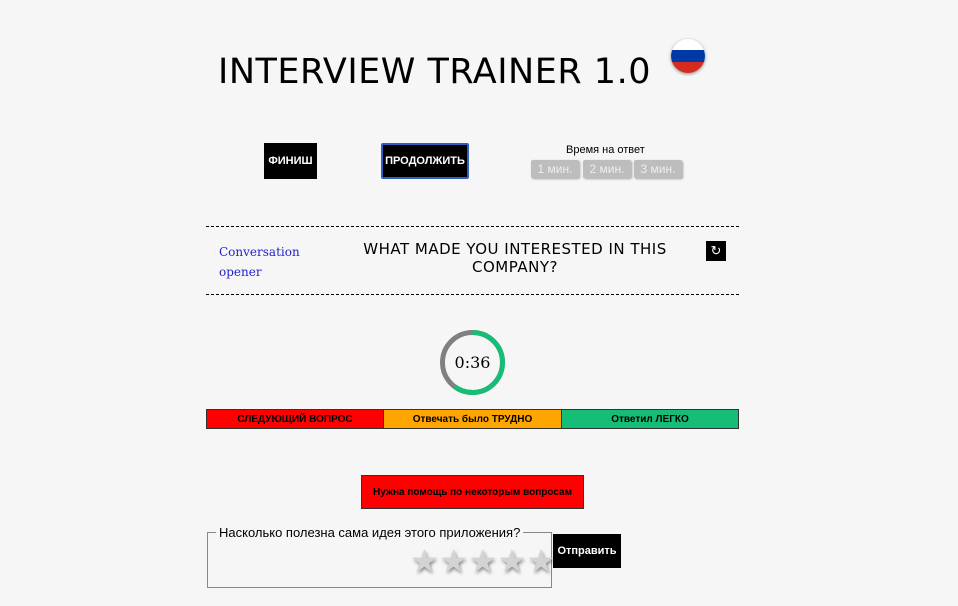  I want to click on submit-button: Отправить, so click(587, 551).